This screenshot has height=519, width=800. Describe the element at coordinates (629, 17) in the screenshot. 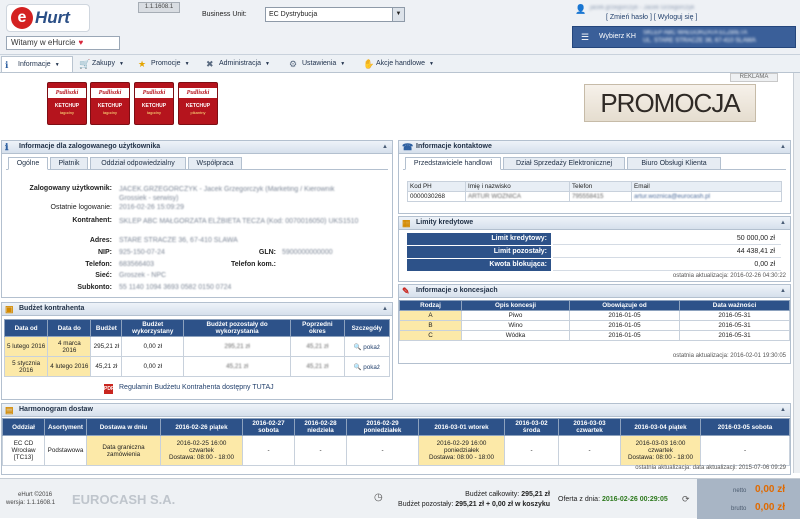

I see `change-password-link: [ Zmień hasło ]` at that location.